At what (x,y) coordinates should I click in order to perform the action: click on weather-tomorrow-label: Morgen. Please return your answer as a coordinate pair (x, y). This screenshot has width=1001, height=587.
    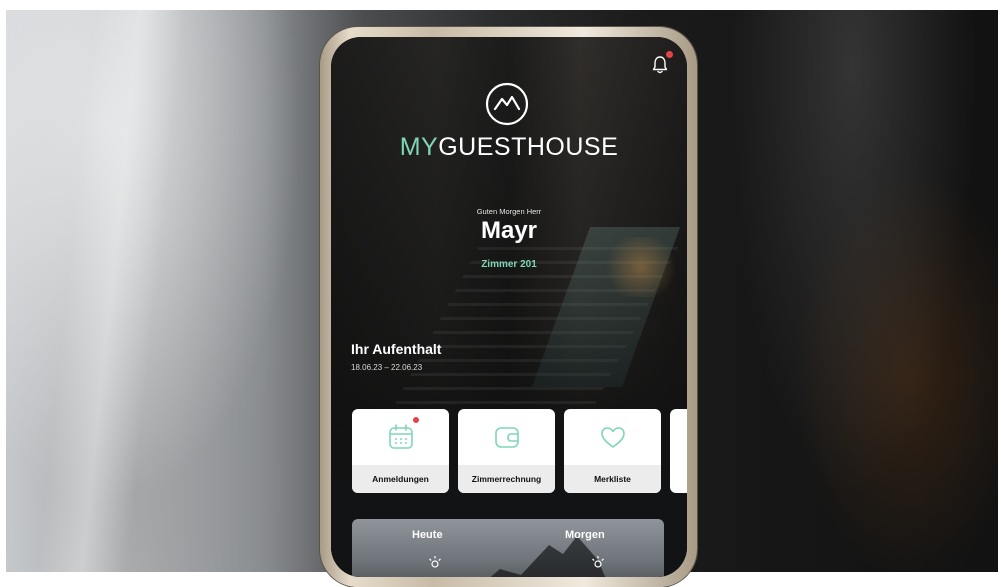
    Looking at the image, I should click on (585, 535).